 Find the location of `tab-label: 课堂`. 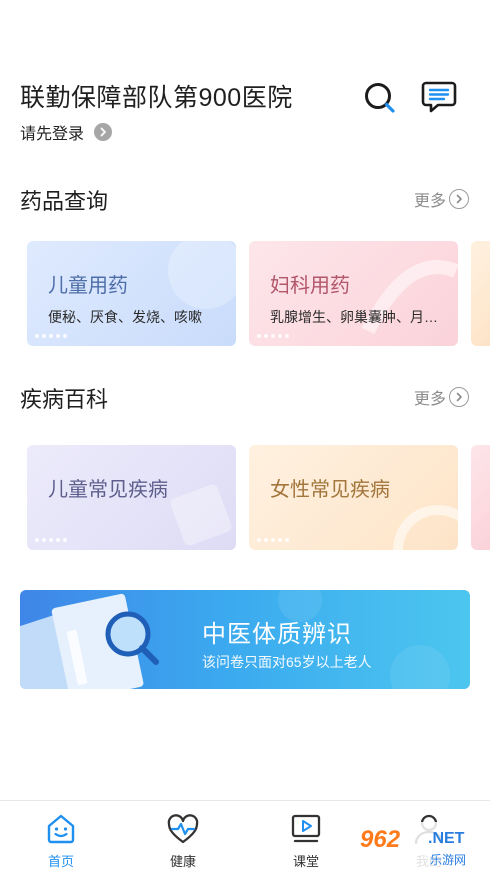

tab-label: 课堂 is located at coordinates (305, 861).